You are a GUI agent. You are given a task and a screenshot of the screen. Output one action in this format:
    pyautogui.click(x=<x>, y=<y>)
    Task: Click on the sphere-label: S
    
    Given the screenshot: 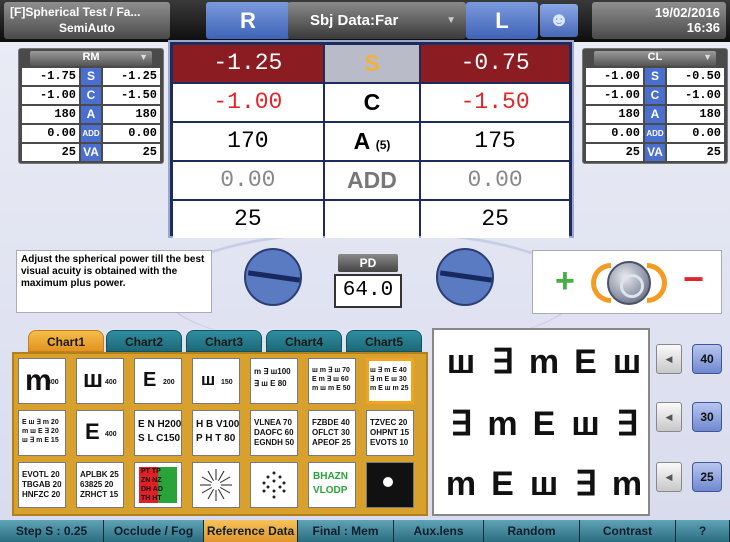 What is the action you would take?
    pyautogui.click(x=372, y=63)
    